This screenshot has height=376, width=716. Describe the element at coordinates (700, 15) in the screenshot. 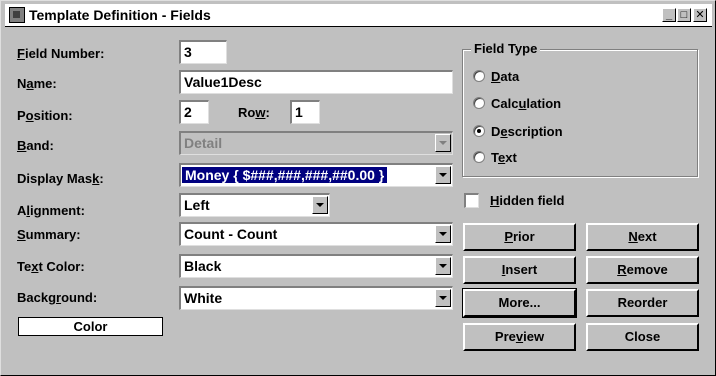

I see `close-window-button: ✕` at that location.